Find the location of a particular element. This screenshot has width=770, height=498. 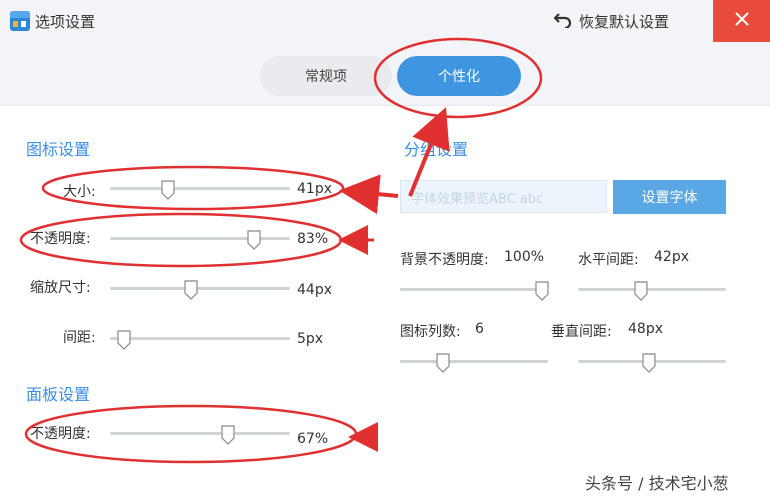

v-spacing-slider-thumb is located at coordinates (649, 363).